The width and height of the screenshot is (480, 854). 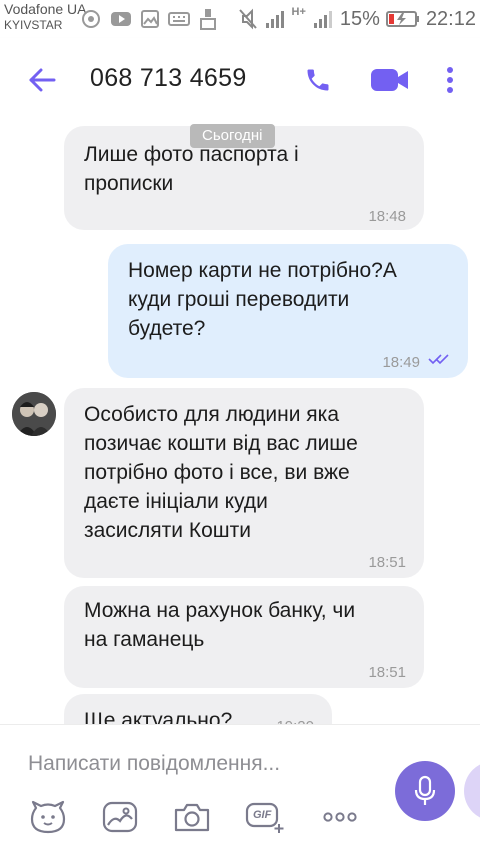 I want to click on status-bar: Vodafone UA KYIVSTAR H+ 15% 22:12, so click(x=240, y=19).